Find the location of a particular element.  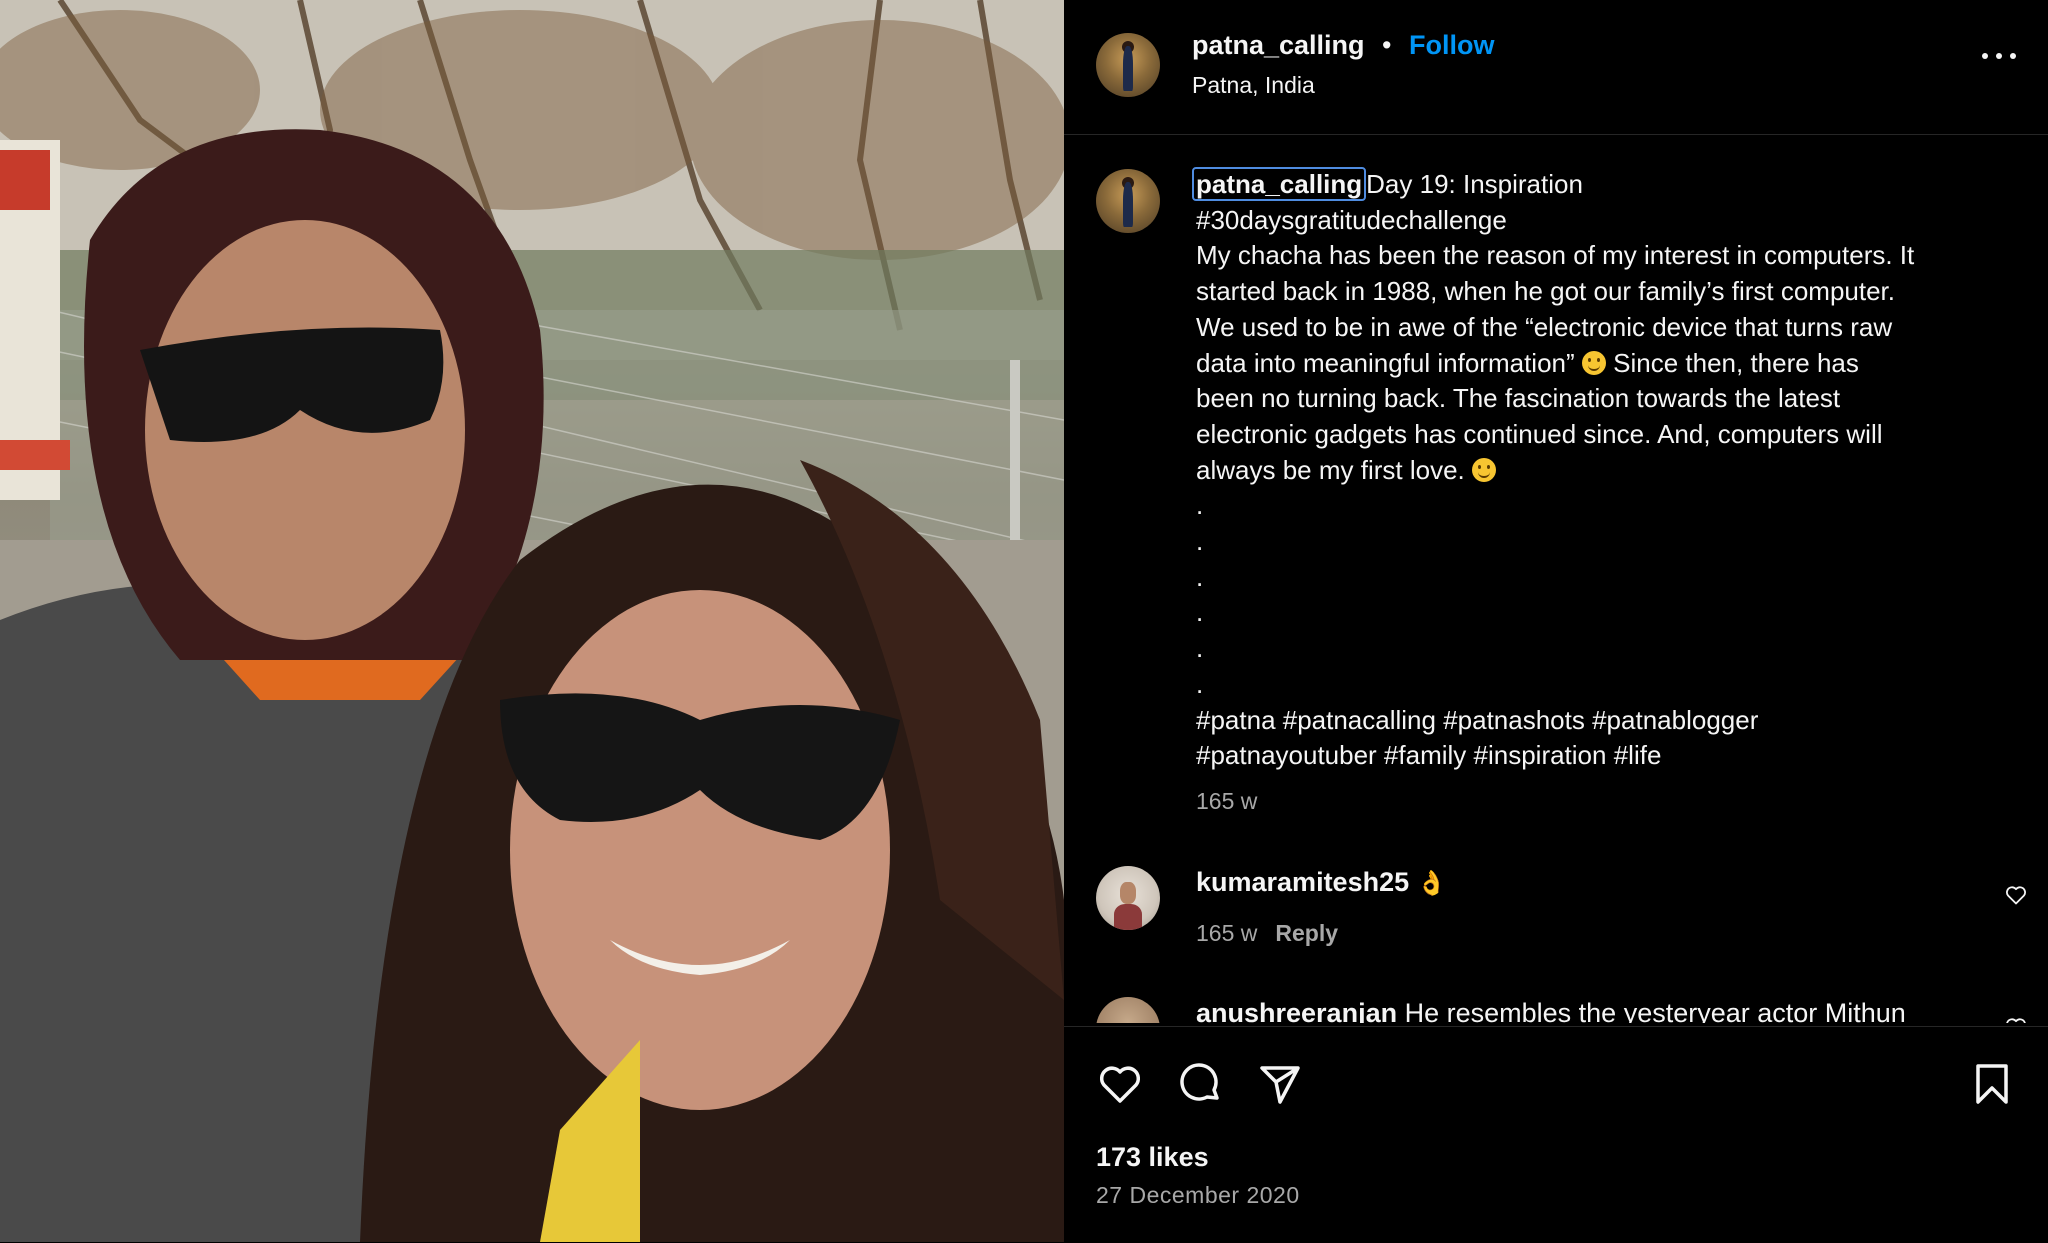

grinning-emoji-icon is located at coordinates (1483, 469).